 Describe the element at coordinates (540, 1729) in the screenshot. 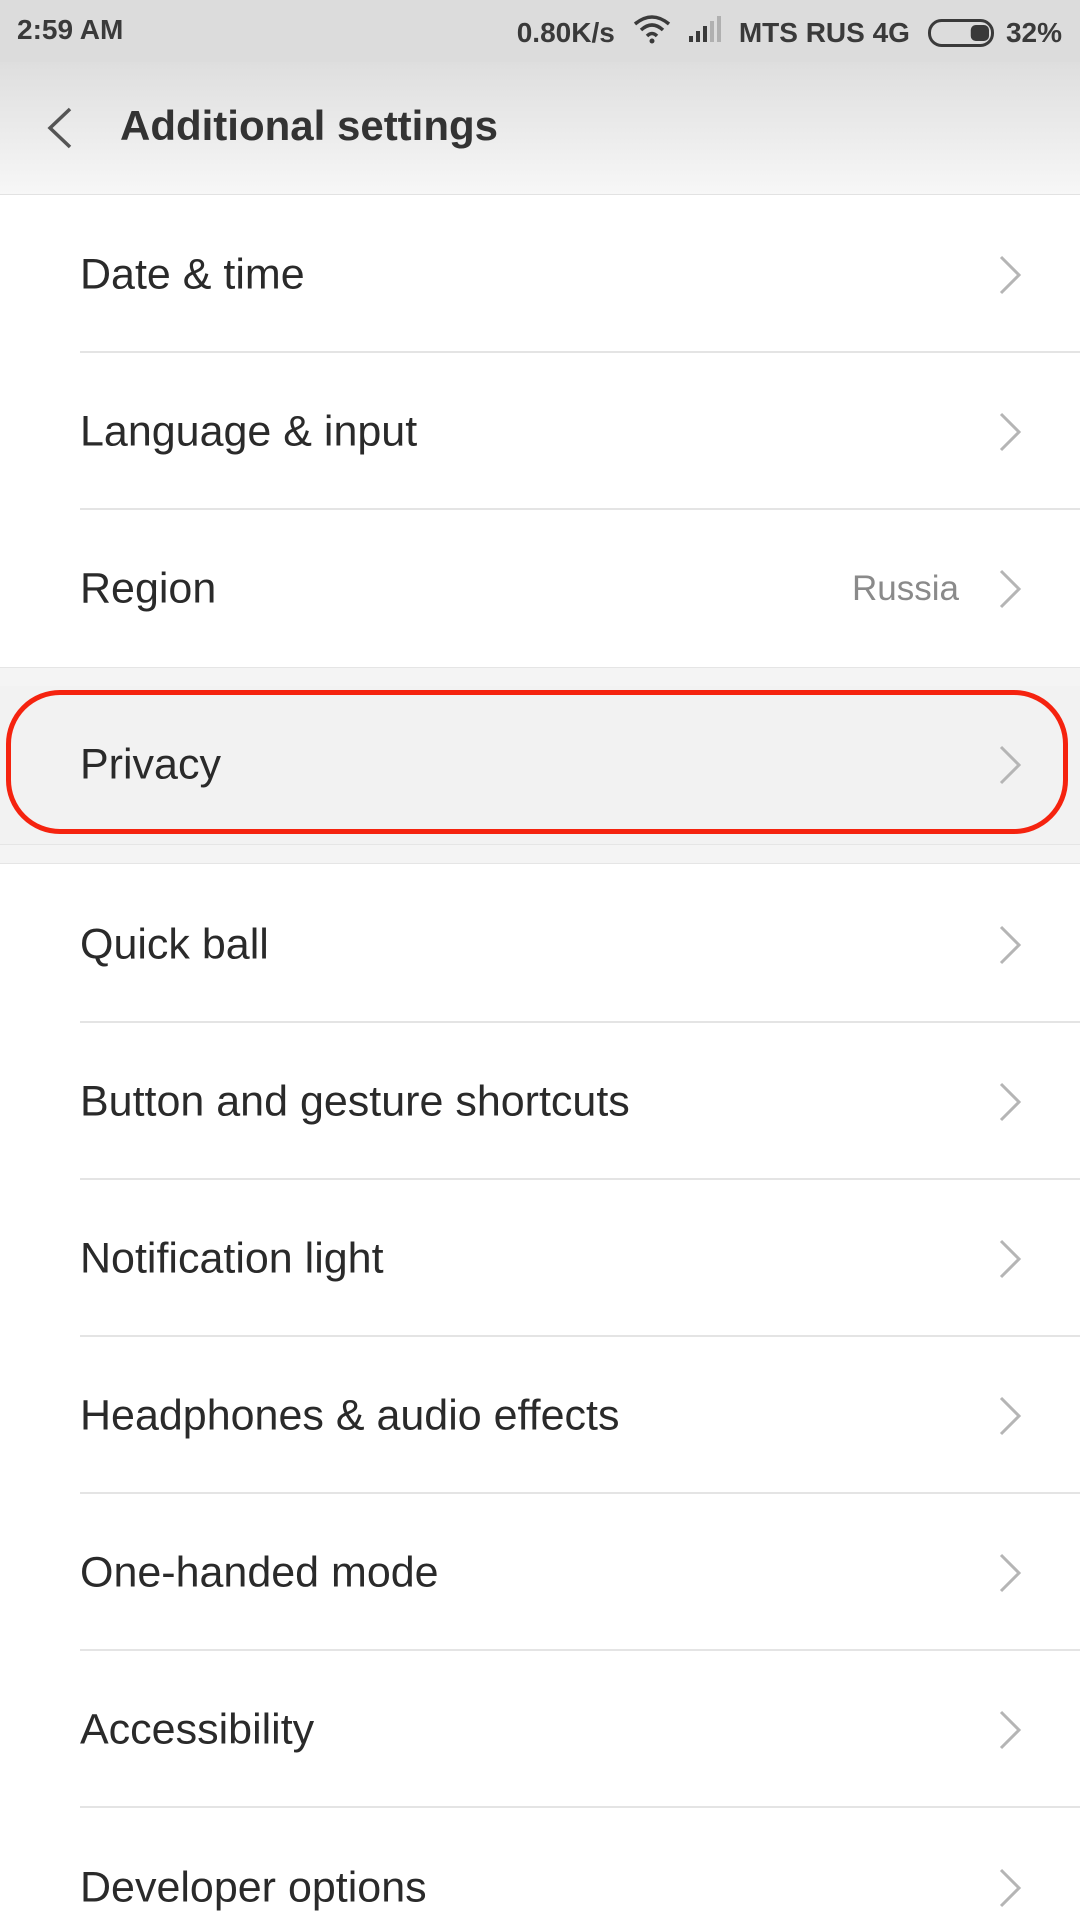

I see `settings-item-accessibility: Accessibility` at that location.